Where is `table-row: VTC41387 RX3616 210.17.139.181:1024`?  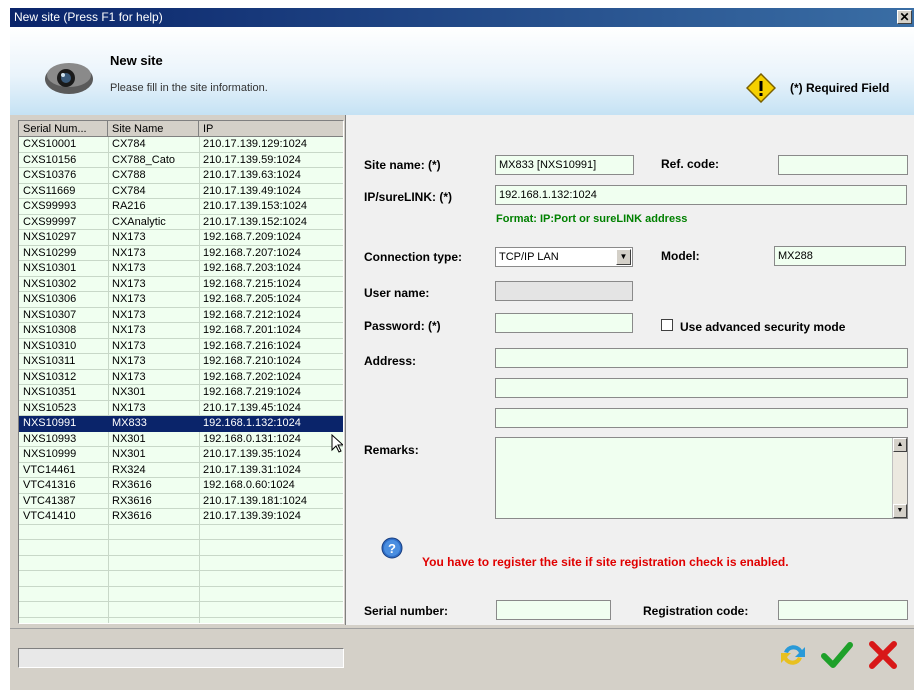
table-row: VTC41387 RX3616 210.17.139.181:1024 is located at coordinates (181, 501).